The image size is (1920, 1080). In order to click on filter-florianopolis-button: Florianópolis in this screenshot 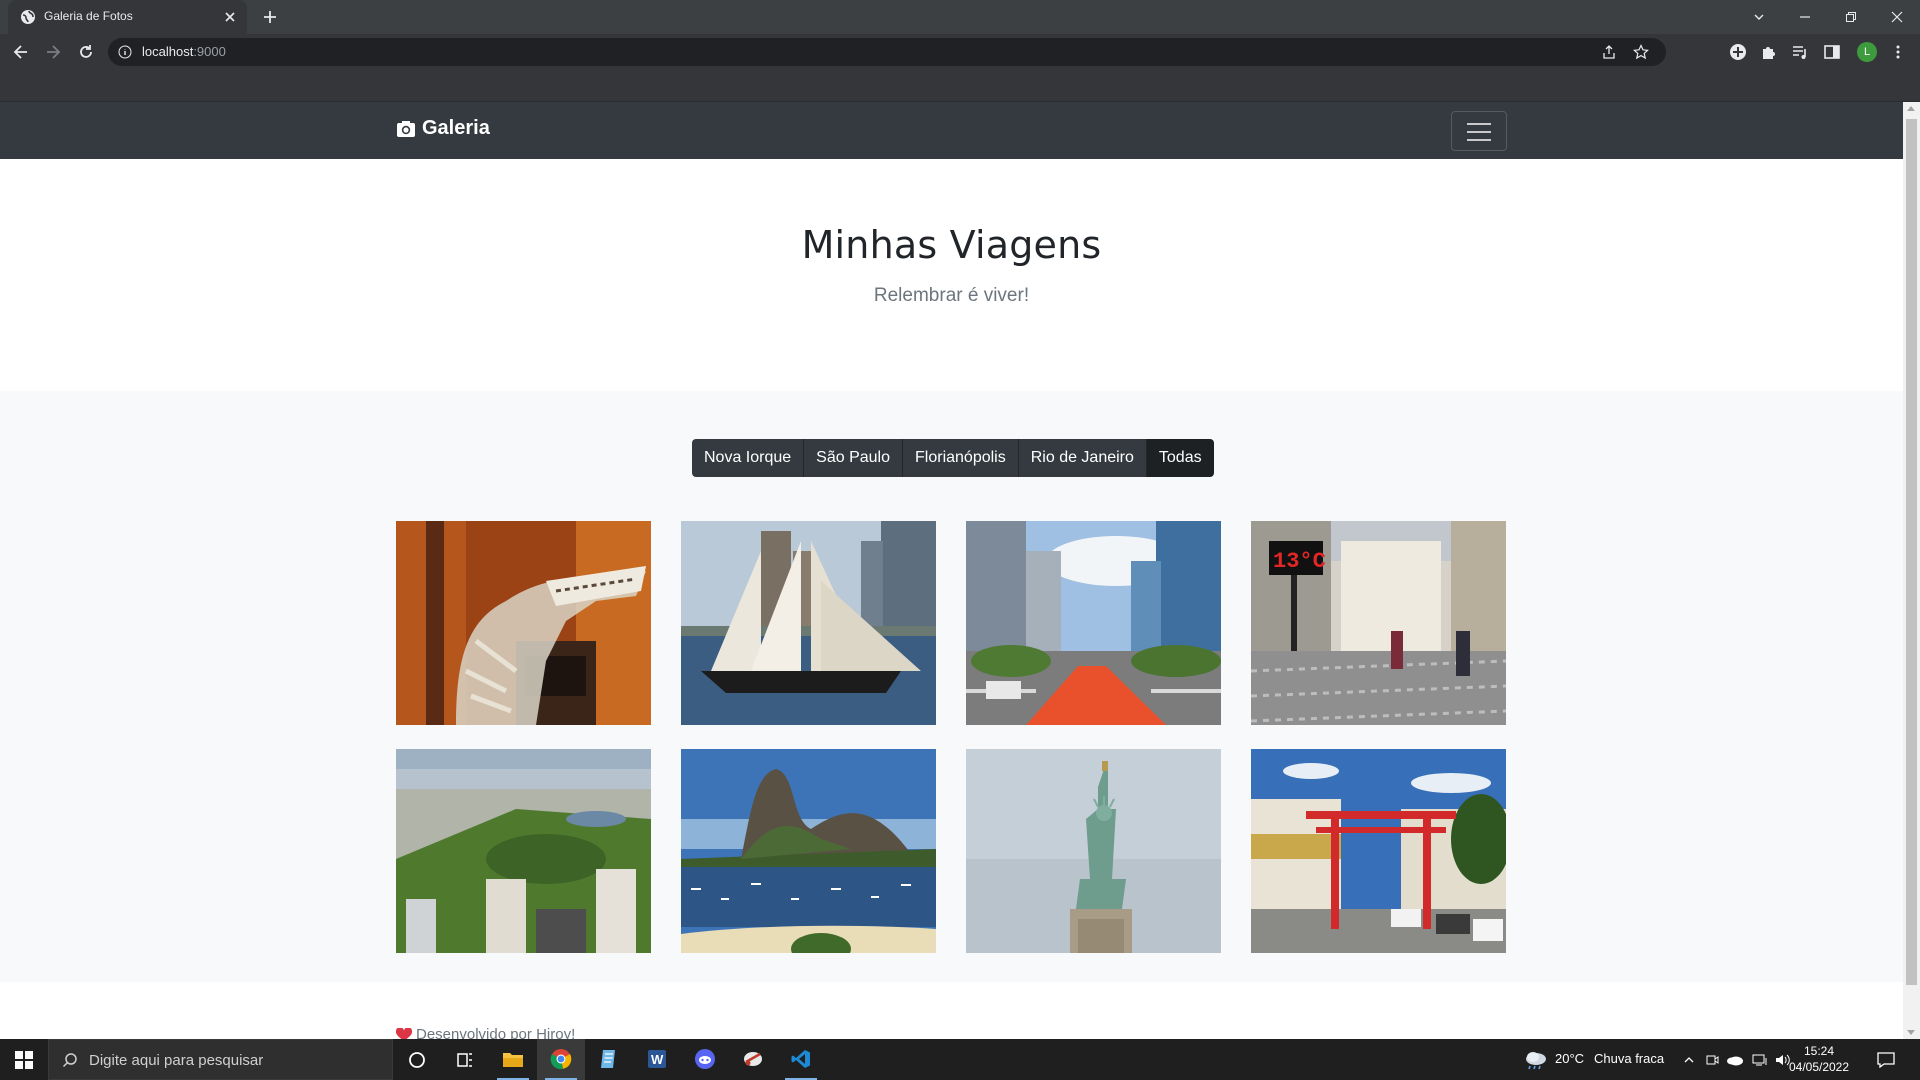, I will do `click(961, 458)`.